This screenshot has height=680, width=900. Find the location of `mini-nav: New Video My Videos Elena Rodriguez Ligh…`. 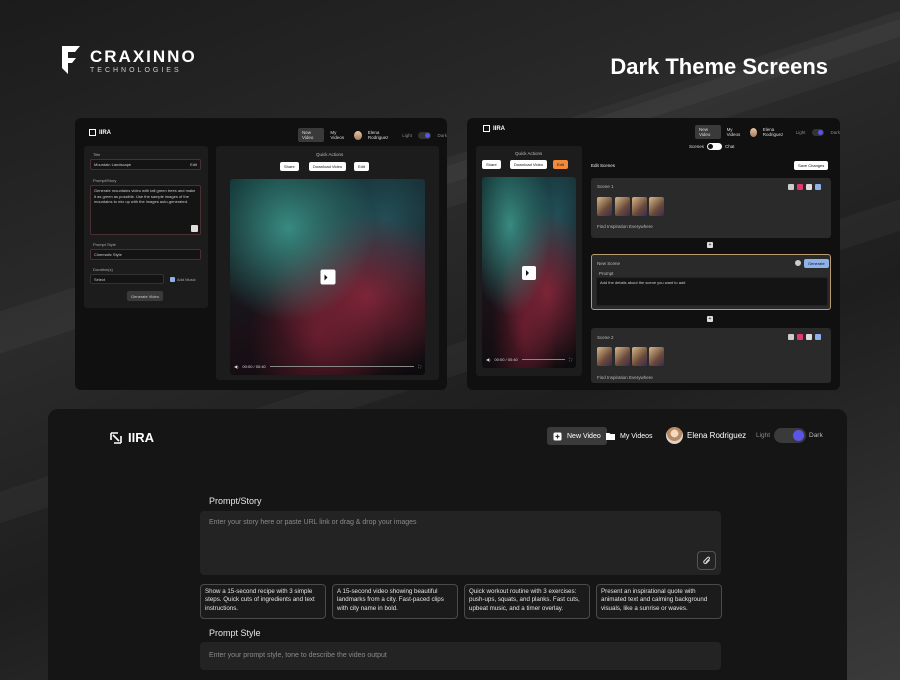

mini-nav: New Video My Videos Elena Rodriguez Ligh… is located at coordinates (767, 132).